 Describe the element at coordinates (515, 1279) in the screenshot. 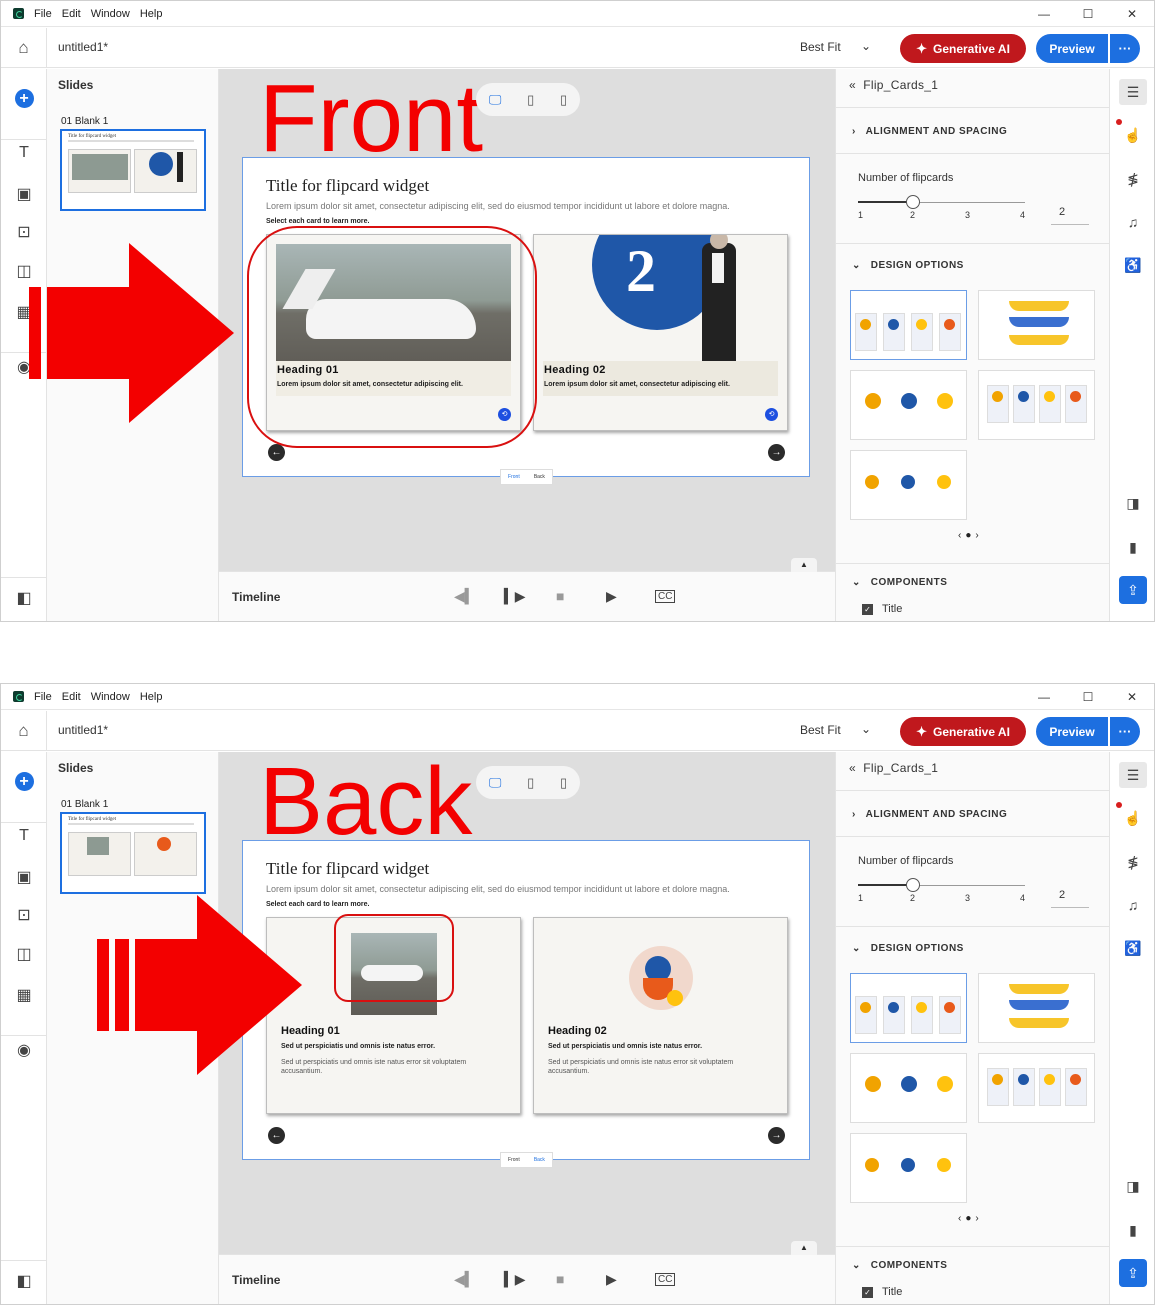

I see `step-icon: ▍▶` at that location.